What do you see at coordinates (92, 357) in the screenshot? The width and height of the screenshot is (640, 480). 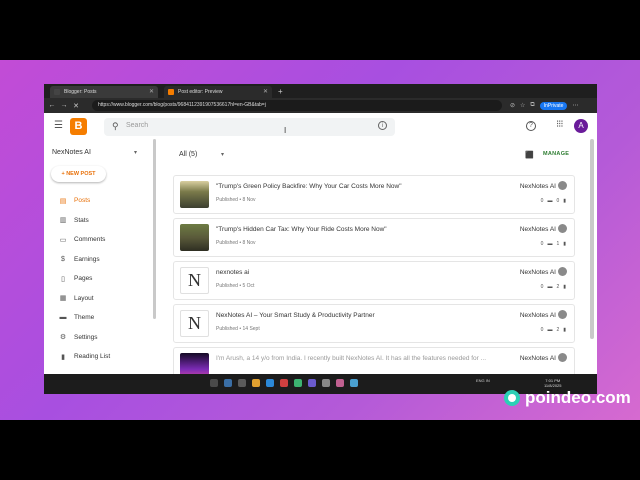 I see `sidebar-item-label: Reading List` at bounding box center [92, 357].